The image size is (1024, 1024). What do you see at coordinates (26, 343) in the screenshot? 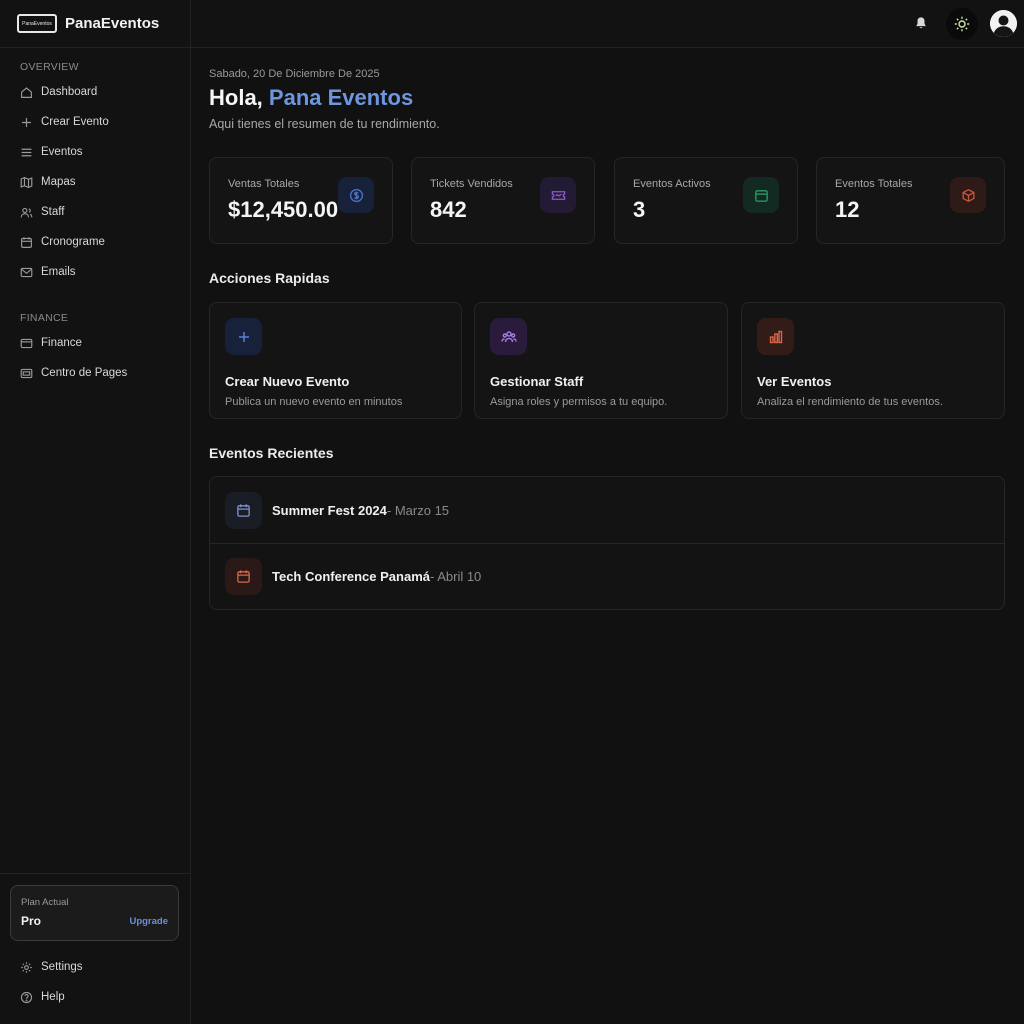
I see `wallet-icon` at bounding box center [26, 343].